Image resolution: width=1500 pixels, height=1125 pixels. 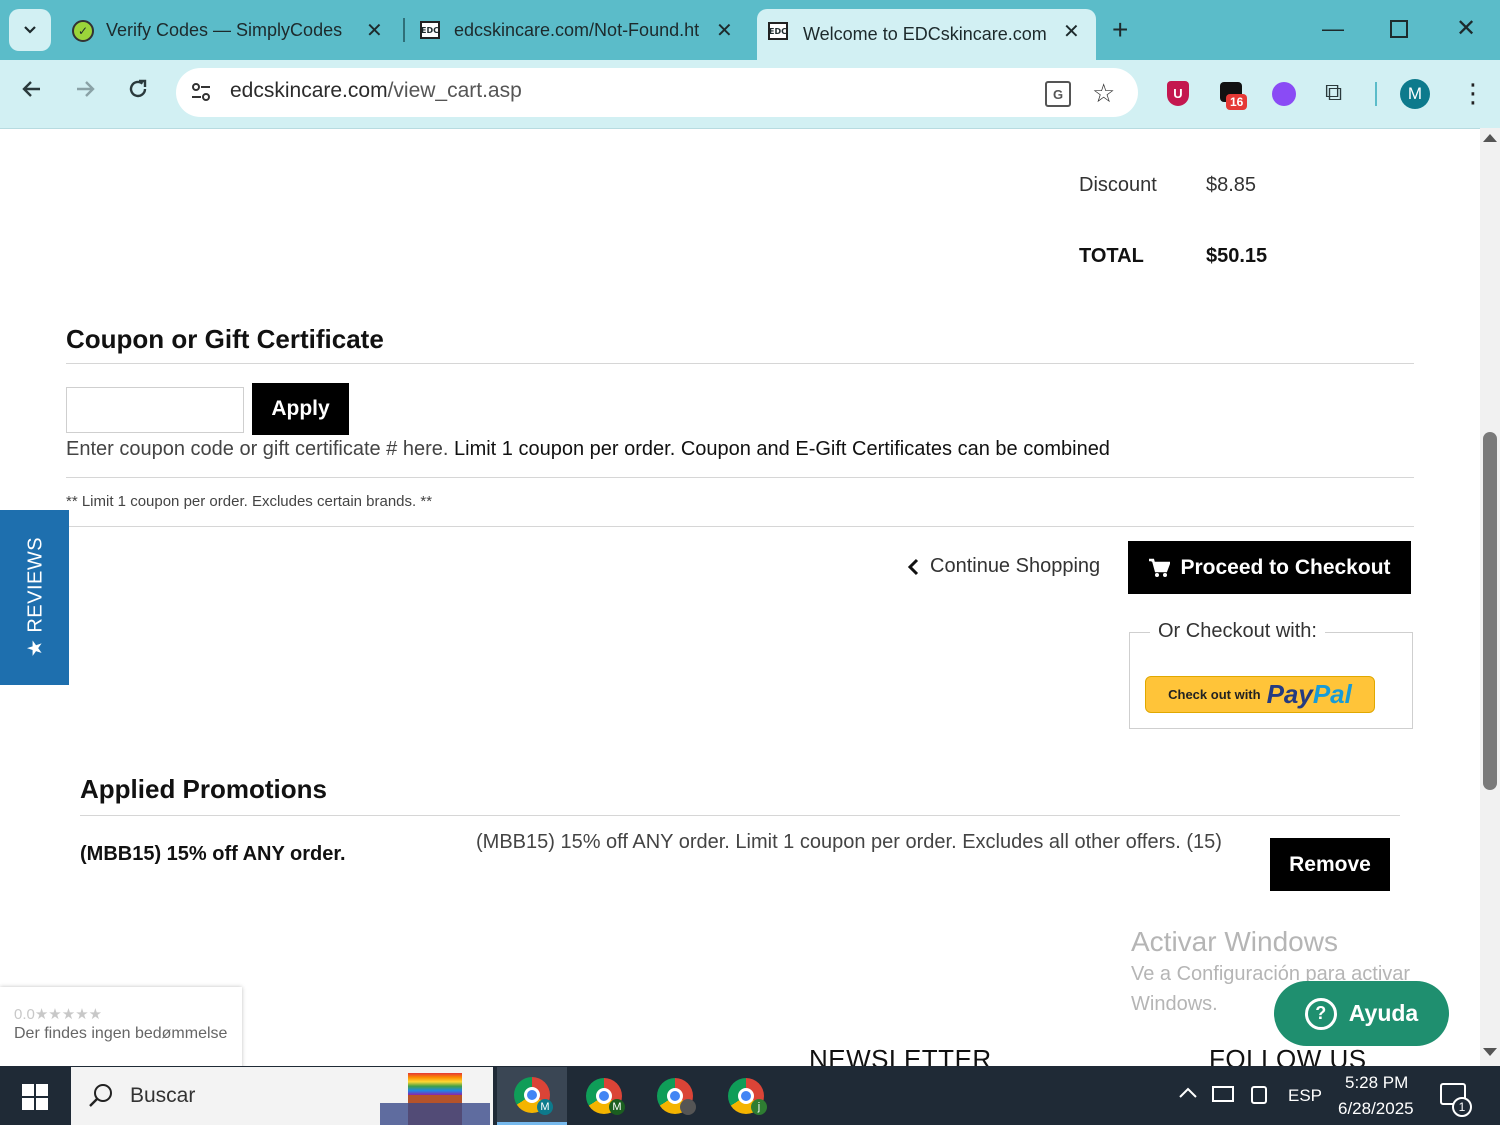 What do you see at coordinates (1284, 94) in the screenshot?
I see `purple-extension-icon` at bounding box center [1284, 94].